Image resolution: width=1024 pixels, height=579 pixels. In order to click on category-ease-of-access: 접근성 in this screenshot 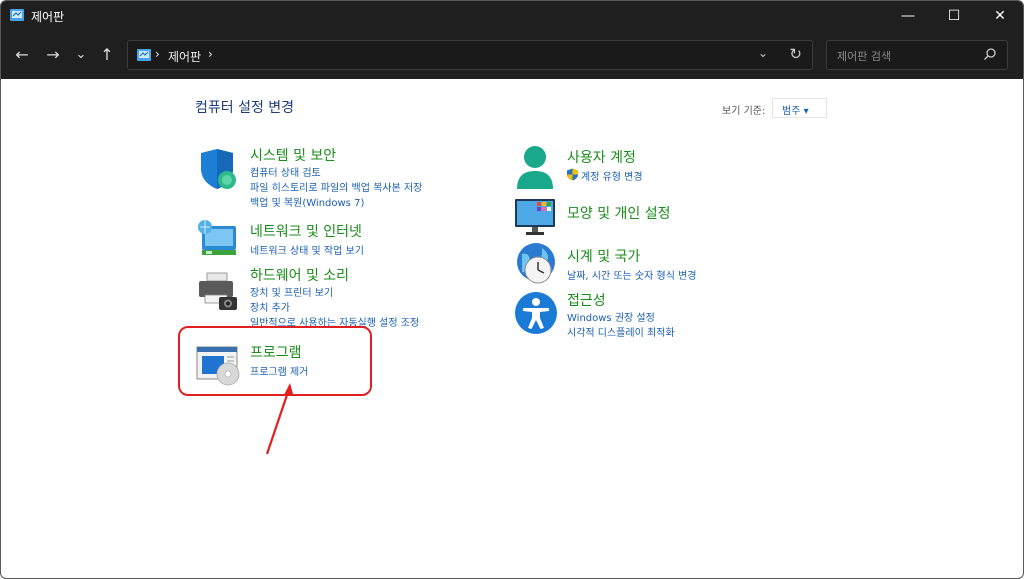, I will do `click(586, 300)`.